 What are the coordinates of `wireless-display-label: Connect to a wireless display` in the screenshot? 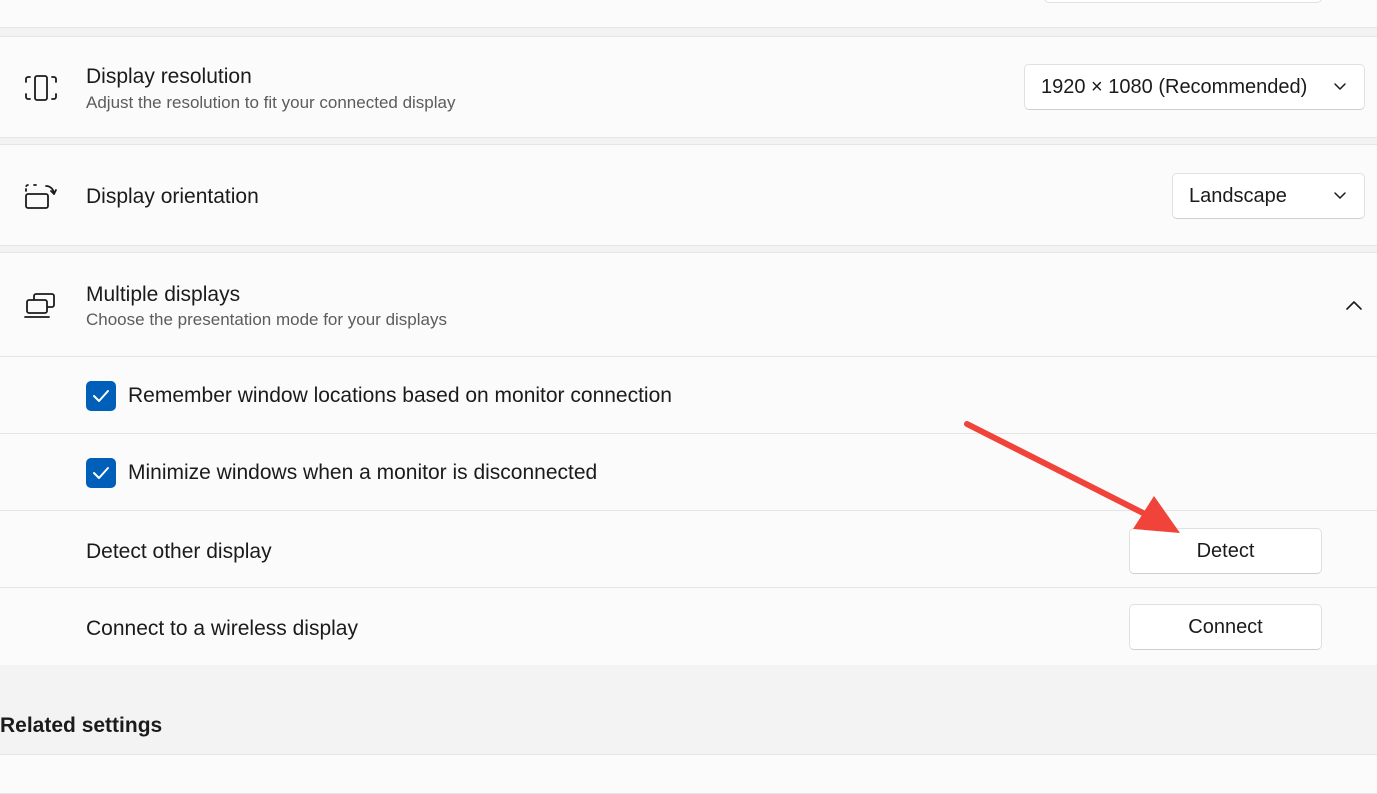 It's located at (222, 628).